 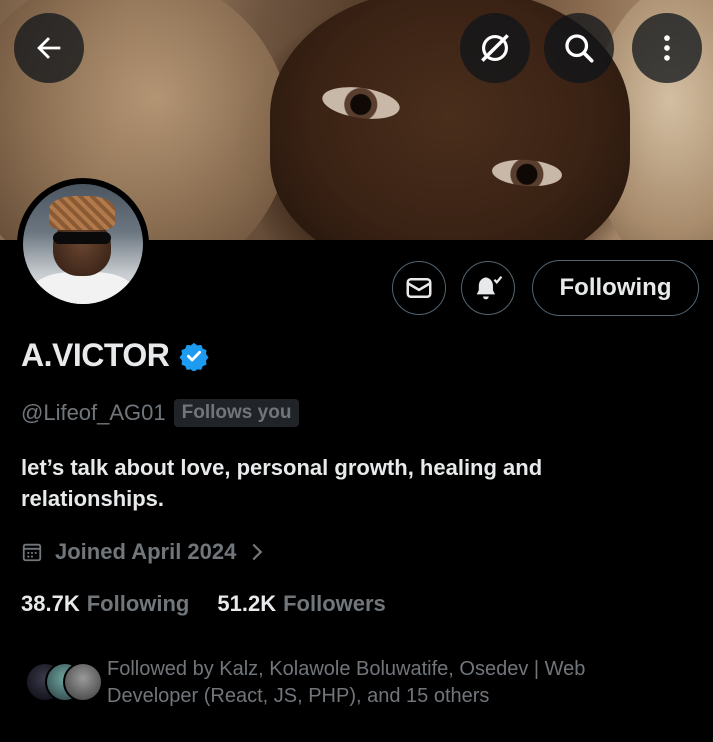 I want to click on followers-label: Followers, so click(x=334, y=603).